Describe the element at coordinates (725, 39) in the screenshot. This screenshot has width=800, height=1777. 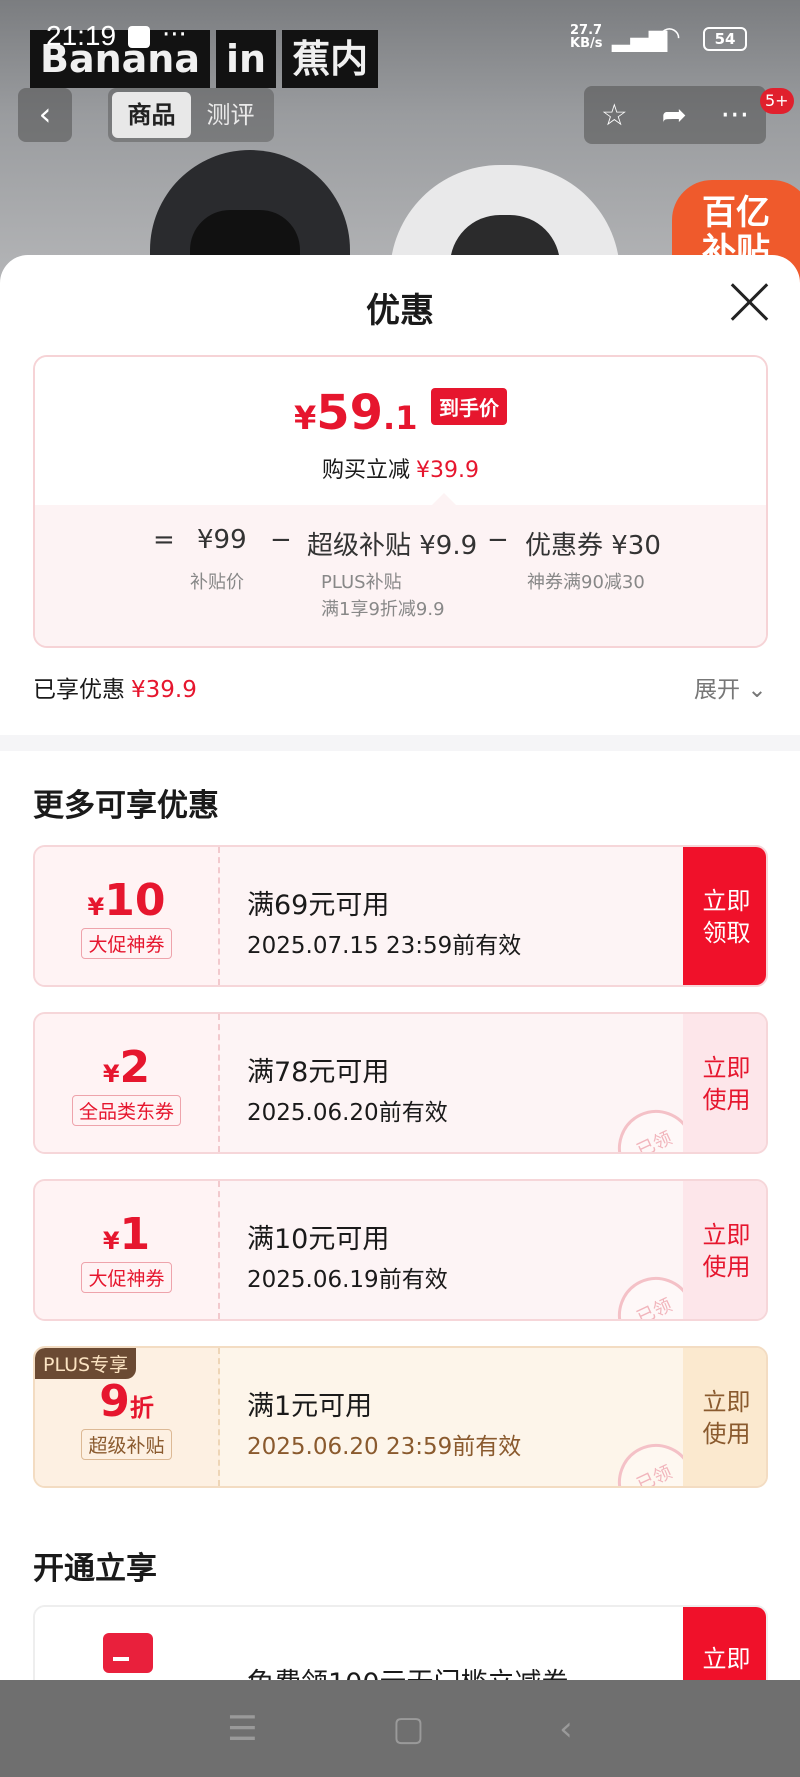
I see `battery-icon: 54` at that location.